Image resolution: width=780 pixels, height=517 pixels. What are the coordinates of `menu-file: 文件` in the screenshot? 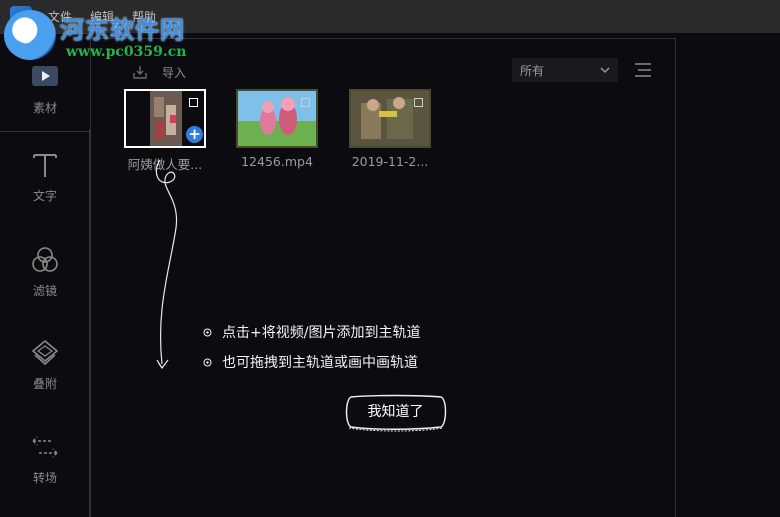 It's located at (60, 16).